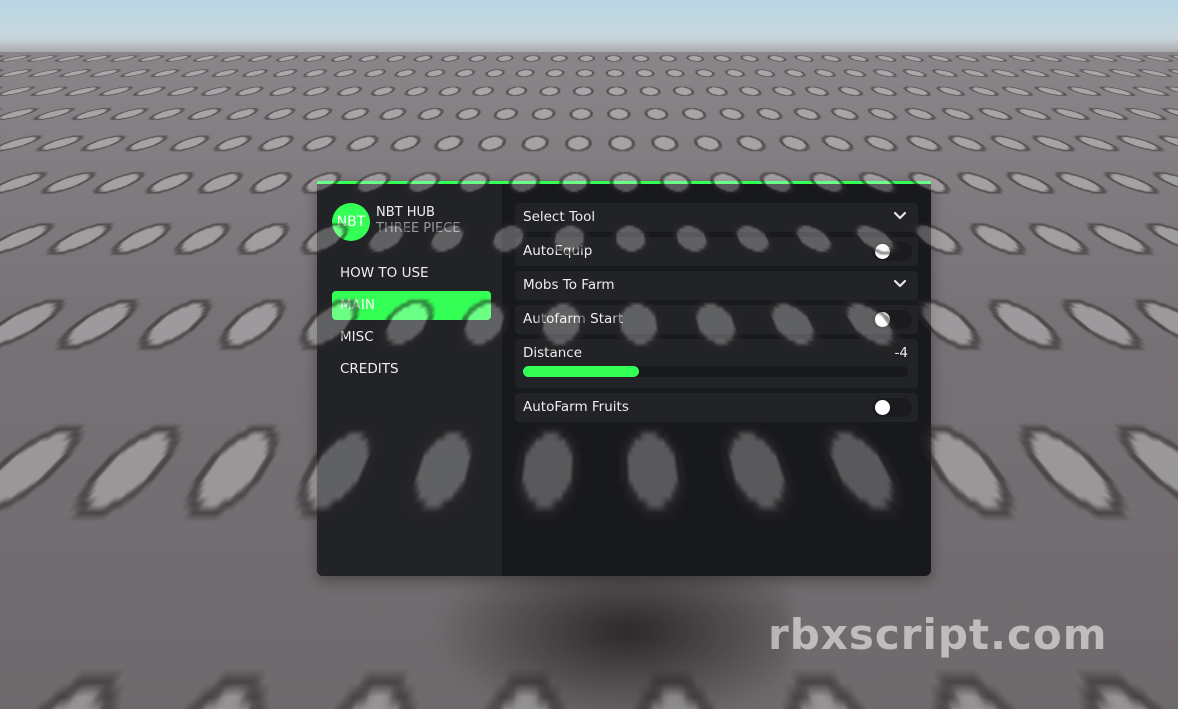  Describe the element at coordinates (405, 212) in the screenshot. I see `hub-title: NBT HUB` at that location.